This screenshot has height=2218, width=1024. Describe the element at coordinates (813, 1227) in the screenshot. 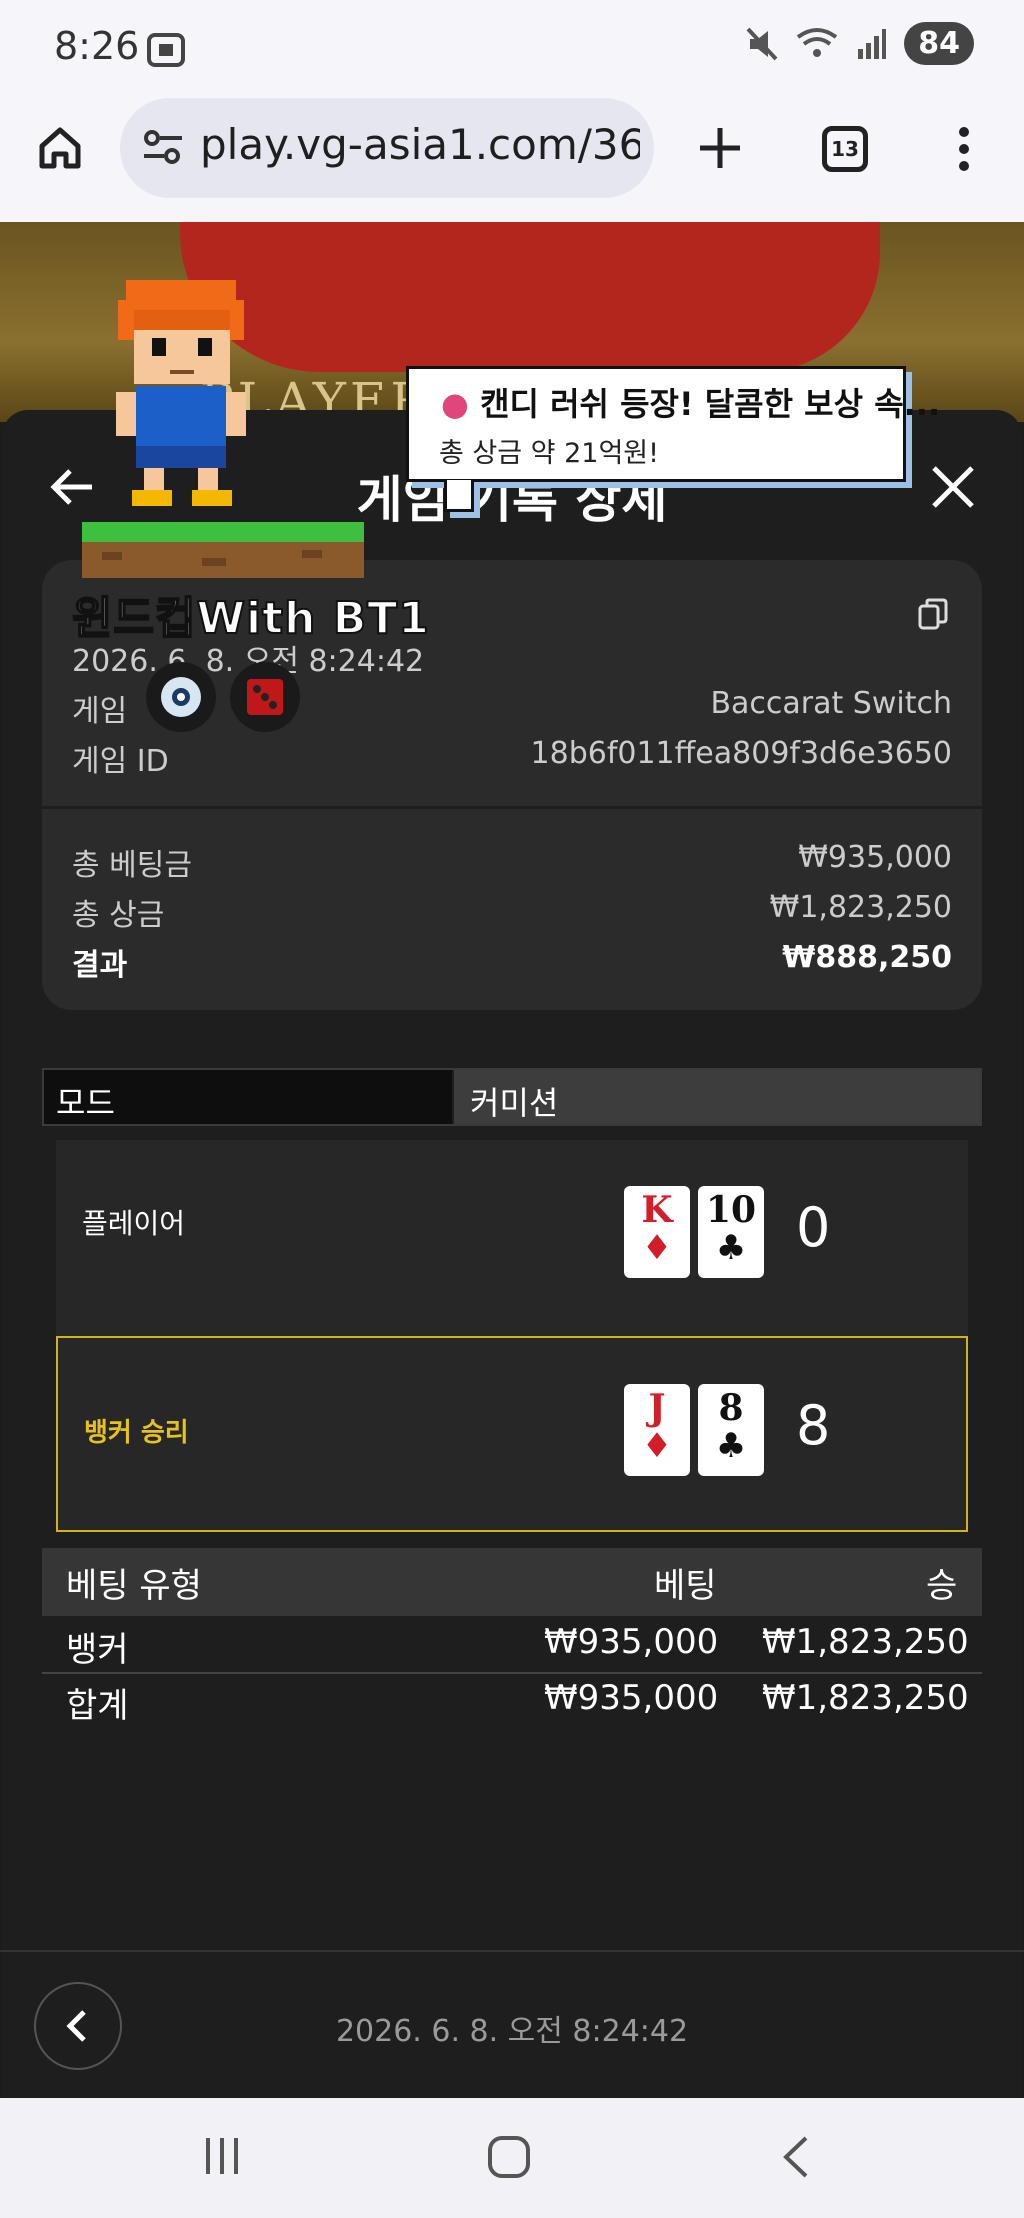

I see `player-score: 0` at that location.